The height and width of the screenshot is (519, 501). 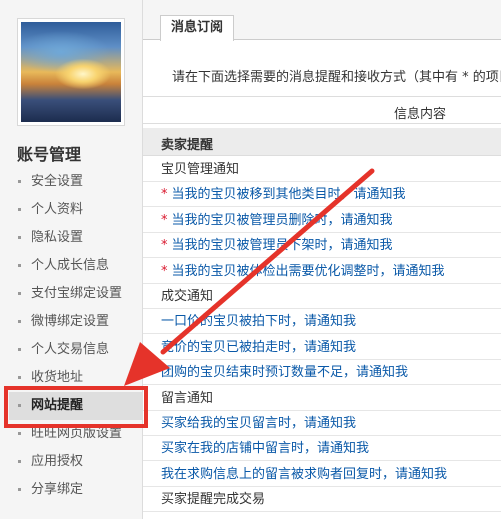 What do you see at coordinates (322, 398) in the screenshot?
I see `category-row: 留言通知` at bounding box center [322, 398].